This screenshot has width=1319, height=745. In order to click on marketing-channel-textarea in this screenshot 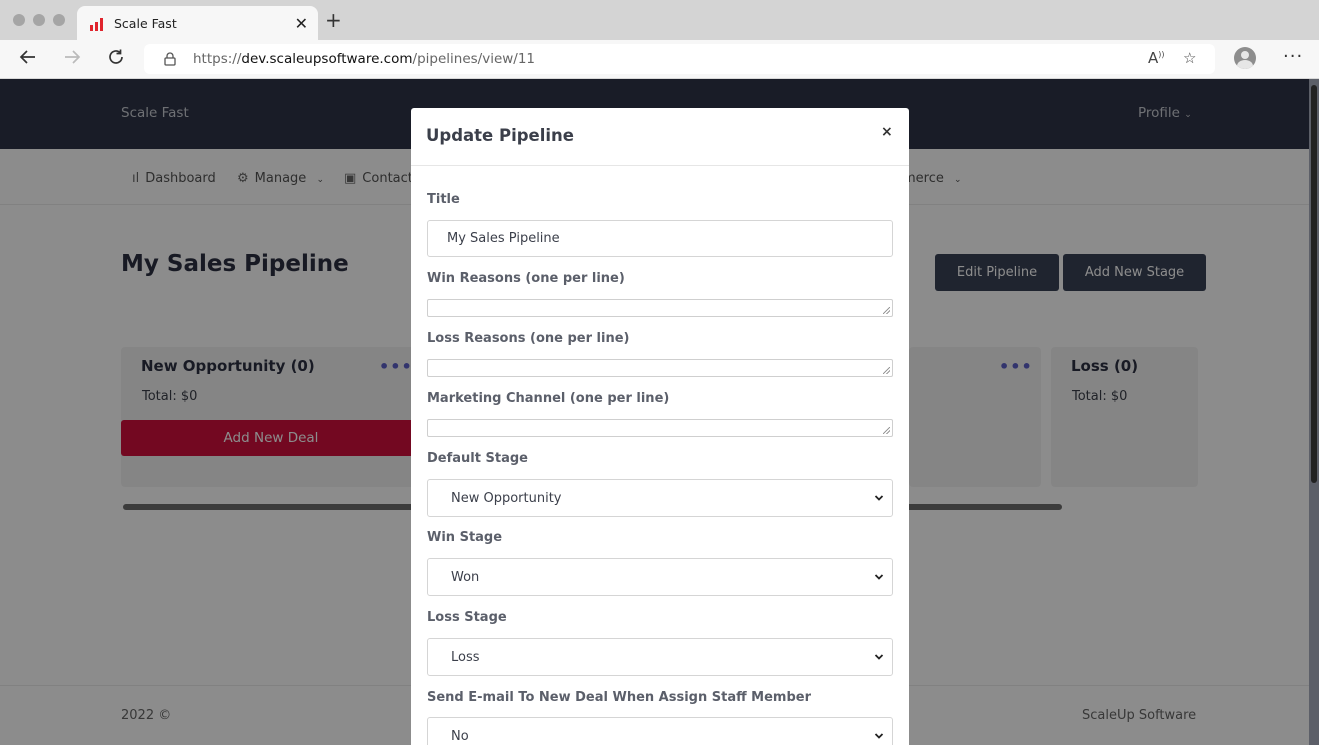, I will do `click(660, 428)`.